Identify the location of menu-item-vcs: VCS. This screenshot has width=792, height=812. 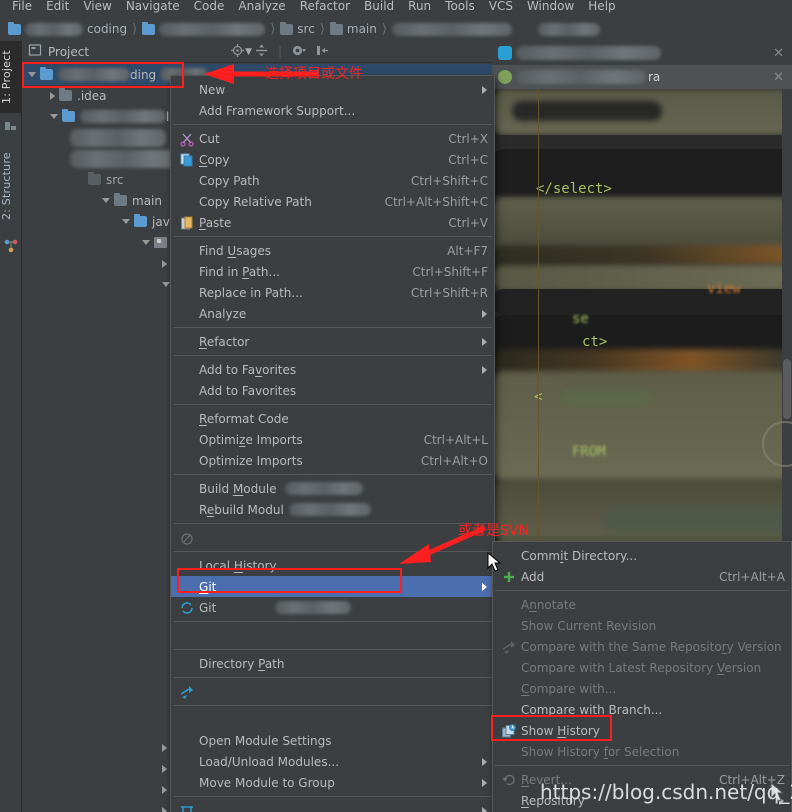
(501, 7).